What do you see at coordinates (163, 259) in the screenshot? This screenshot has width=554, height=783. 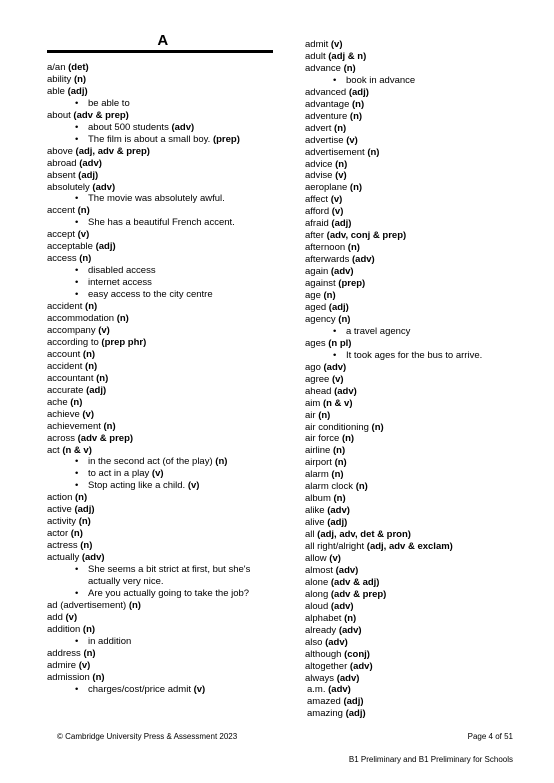 I see `vocab-entry: access (n)` at bounding box center [163, 259].